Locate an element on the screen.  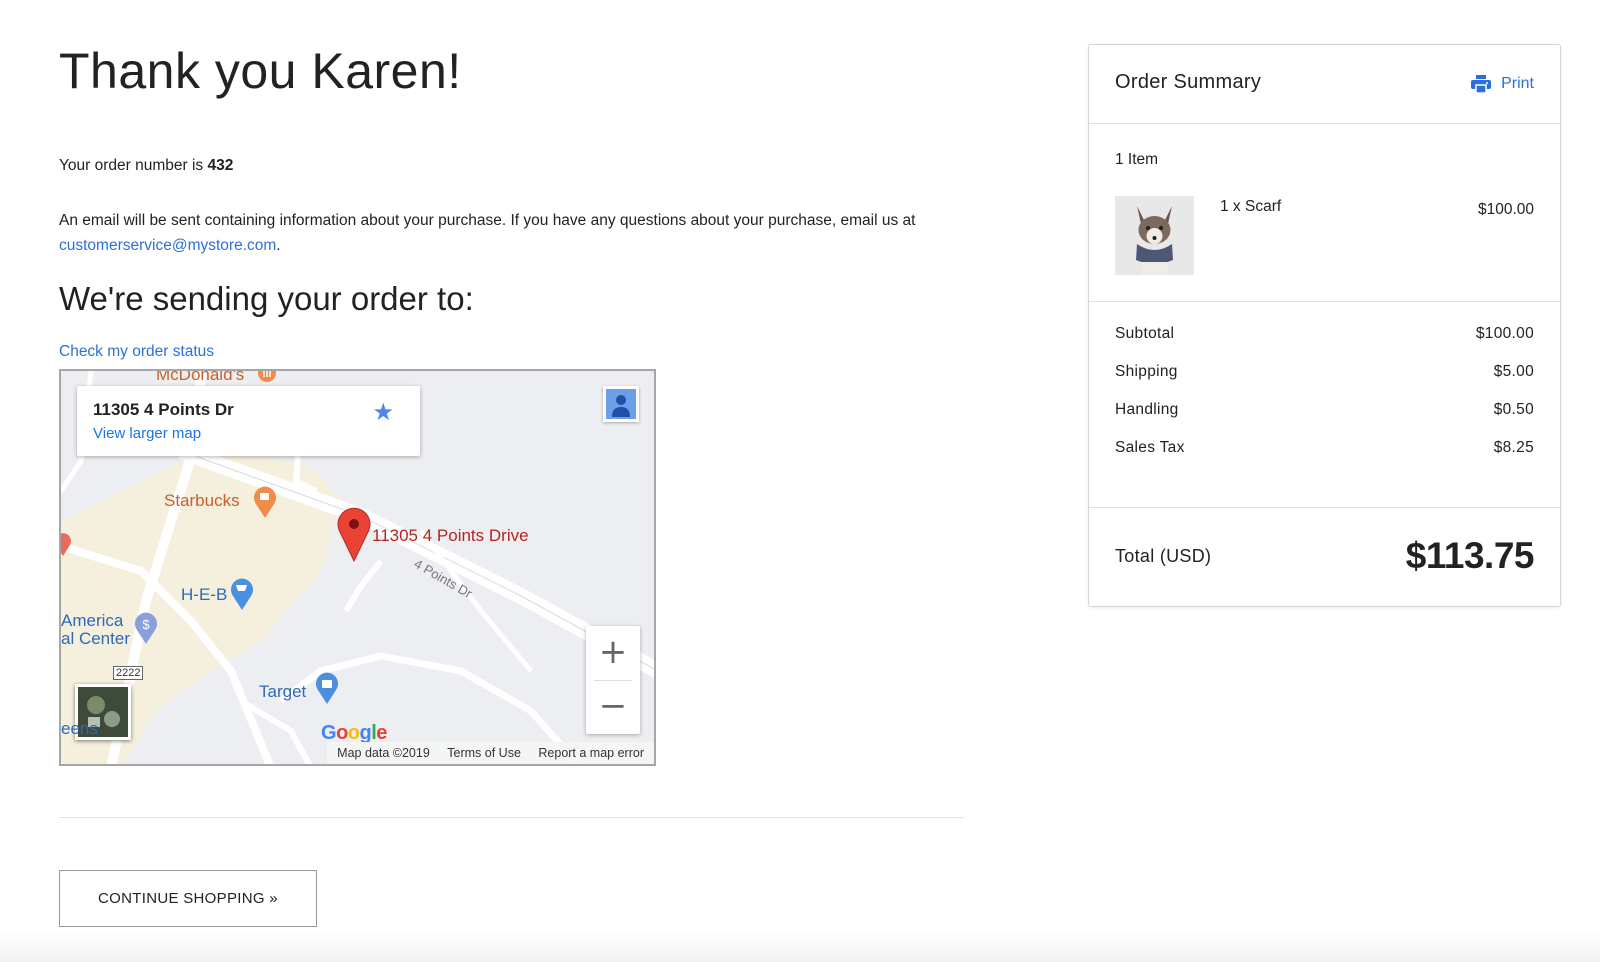
zoom-controls: + − is located at coordinates (613, 680).